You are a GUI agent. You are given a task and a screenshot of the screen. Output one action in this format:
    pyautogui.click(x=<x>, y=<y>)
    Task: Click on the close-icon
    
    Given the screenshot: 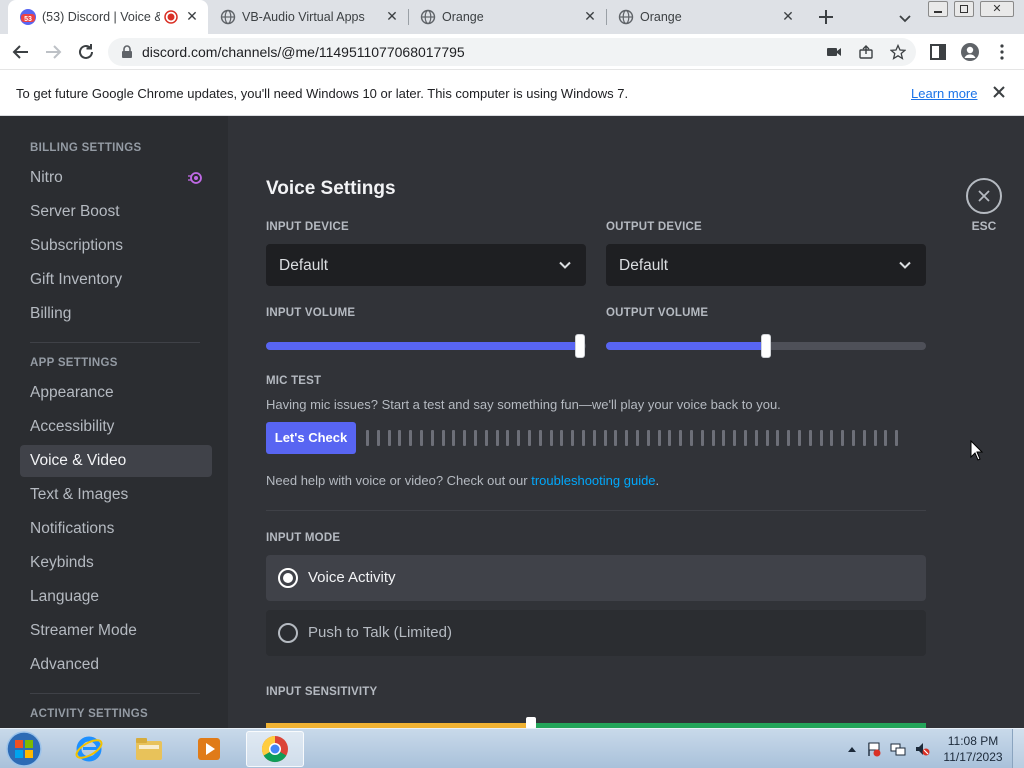 What is the action you would take?
    pyautogui.click(x=999, y=92)
    